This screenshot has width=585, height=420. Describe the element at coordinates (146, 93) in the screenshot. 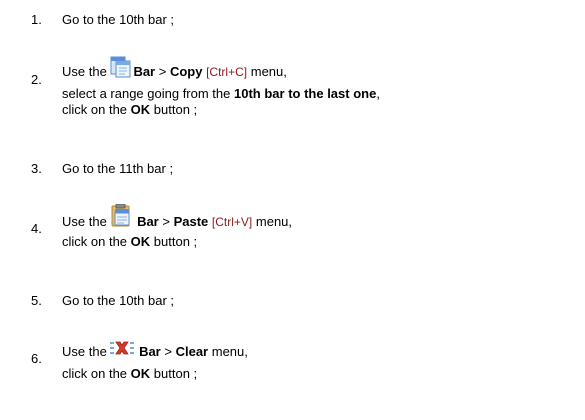

I see `range-text: select a range going from the` at that location.